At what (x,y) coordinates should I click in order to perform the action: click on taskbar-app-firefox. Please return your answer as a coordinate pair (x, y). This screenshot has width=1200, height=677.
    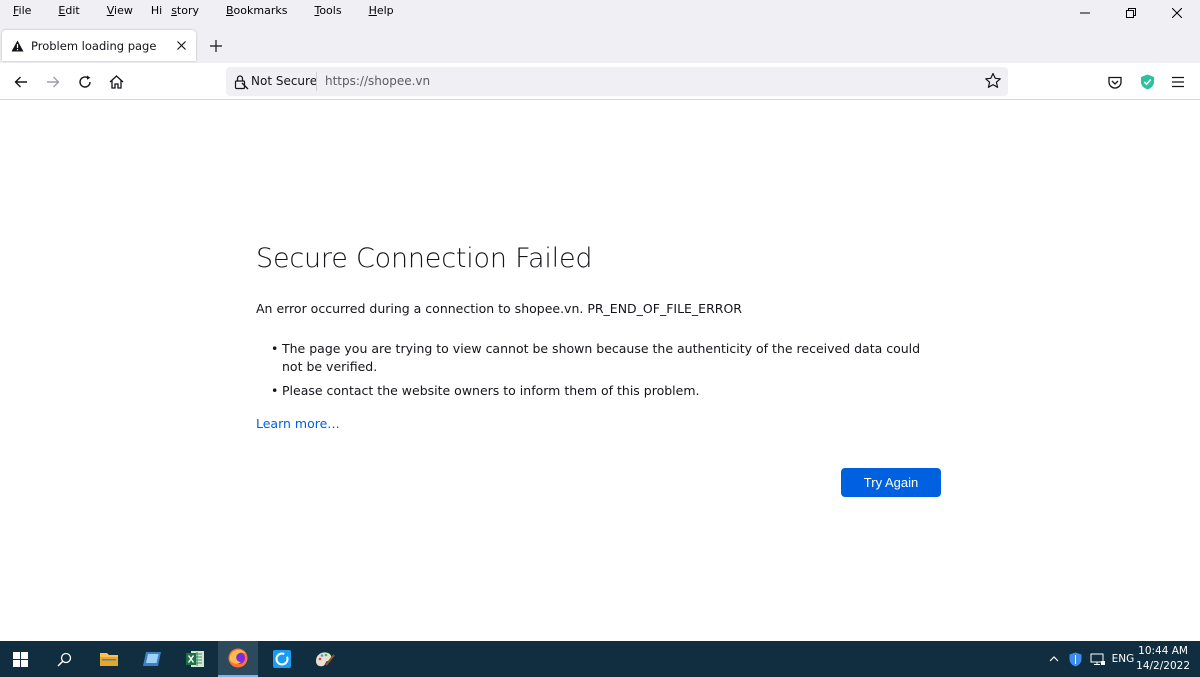
    Looking at the image, I should click on (238, 659).